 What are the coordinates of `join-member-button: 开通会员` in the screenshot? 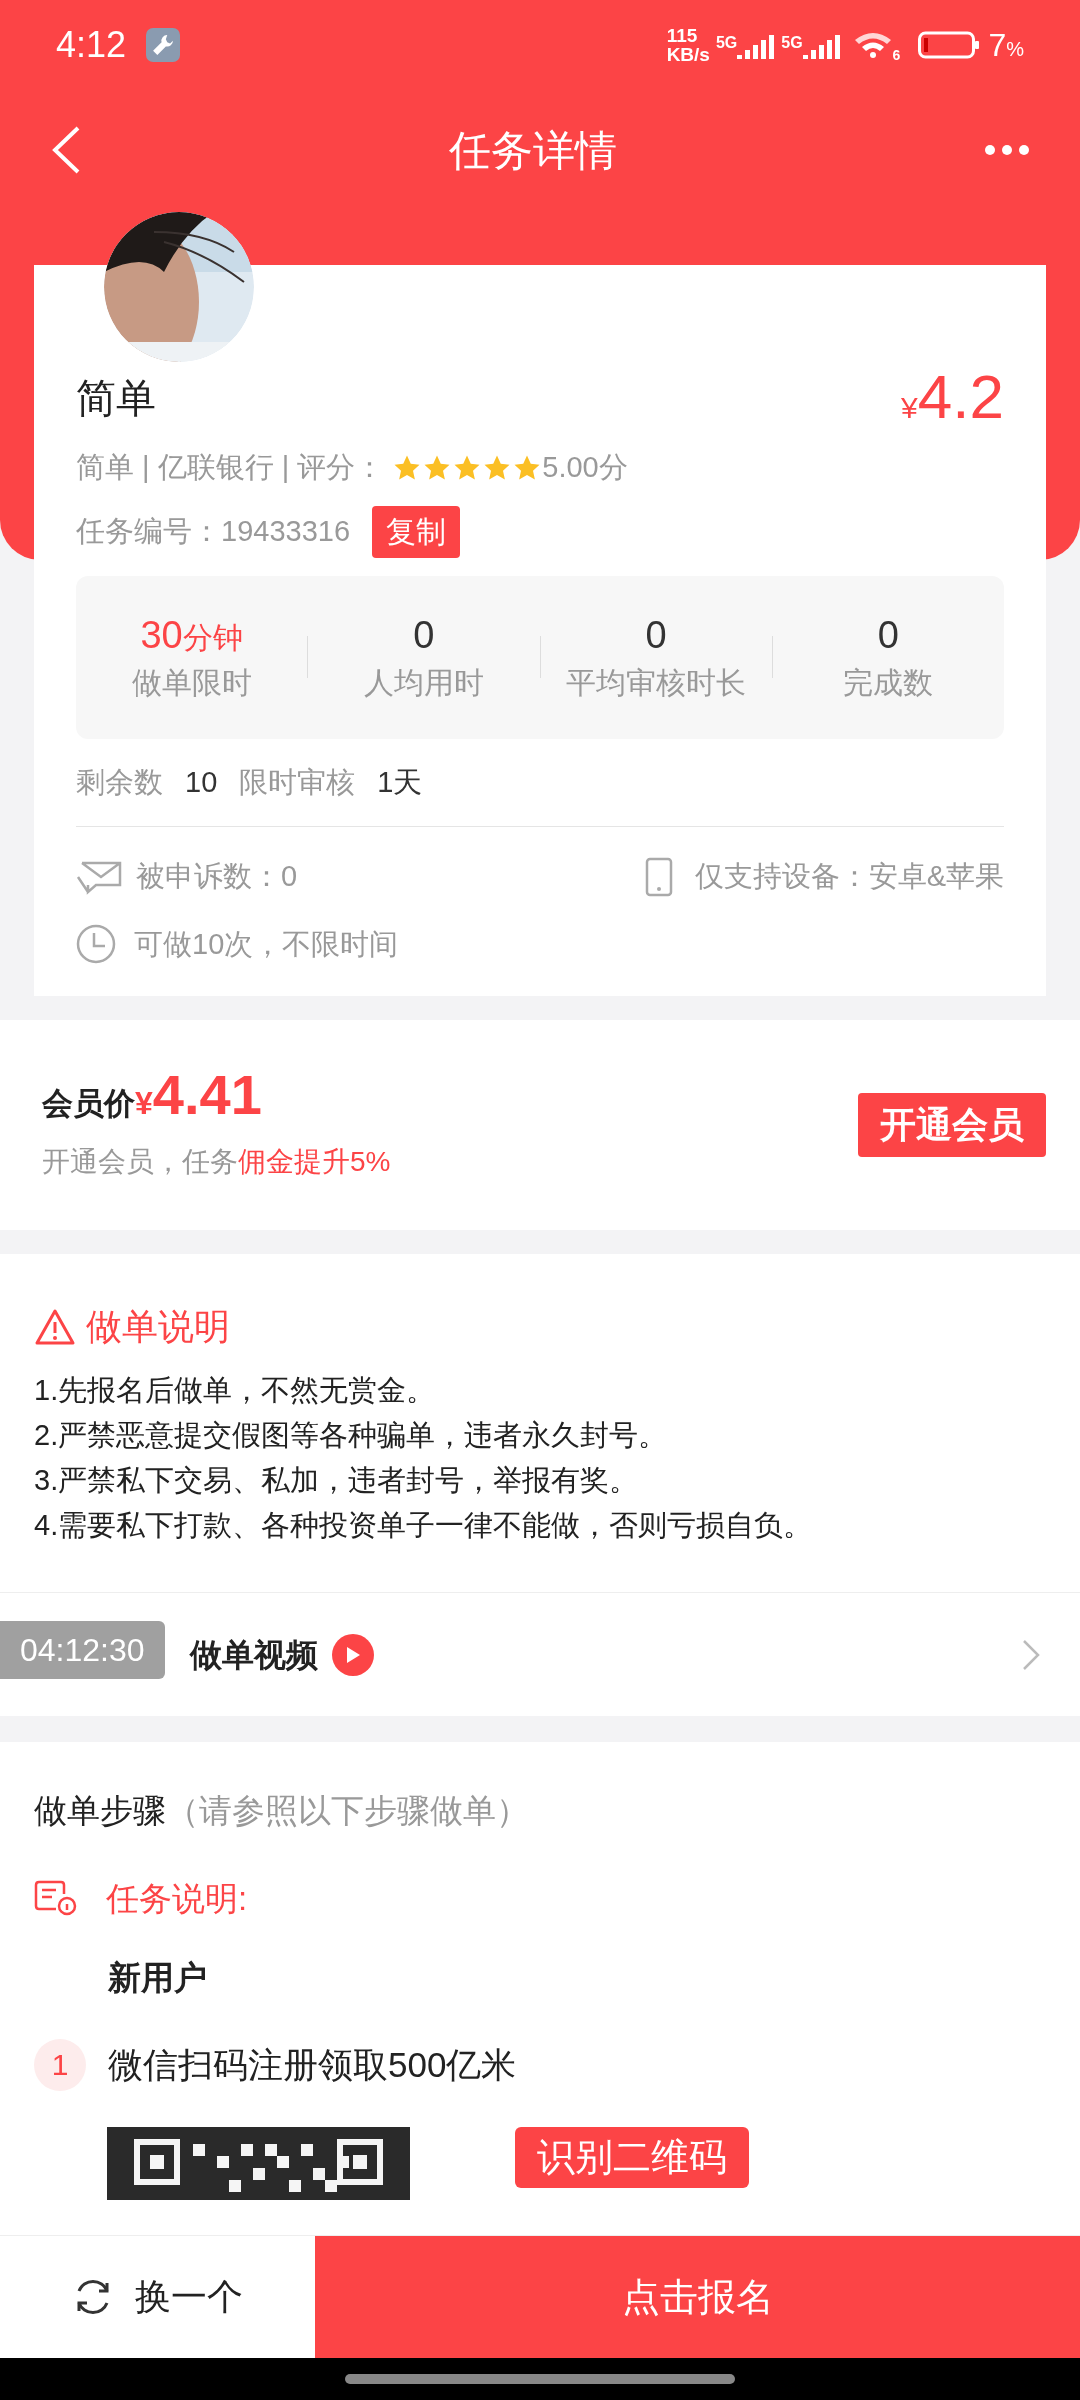 It's located at (952, 1125).